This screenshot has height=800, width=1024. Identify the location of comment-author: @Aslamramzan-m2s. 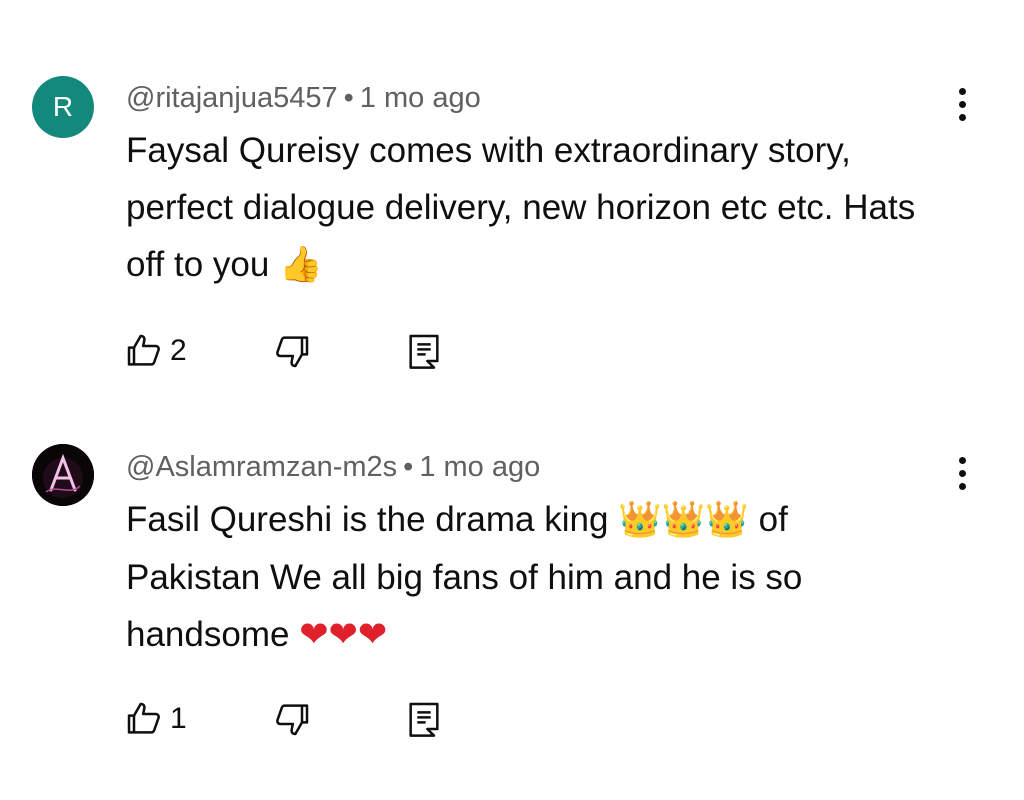
(261, 467).